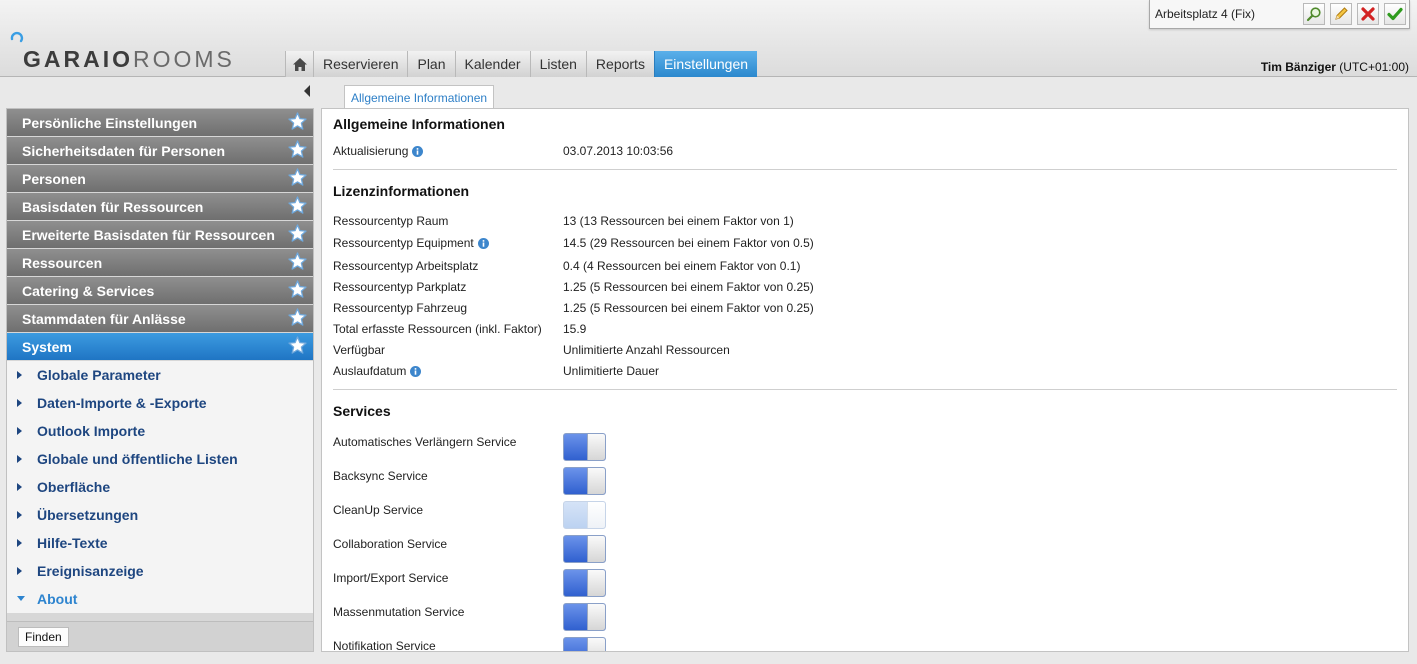 The image size is (1417, 664). Describe the element at coordinates (1205, 14) in the screenshot. I see `workplace-label: Arbeitsplatz 4 (Fix)` at that location.